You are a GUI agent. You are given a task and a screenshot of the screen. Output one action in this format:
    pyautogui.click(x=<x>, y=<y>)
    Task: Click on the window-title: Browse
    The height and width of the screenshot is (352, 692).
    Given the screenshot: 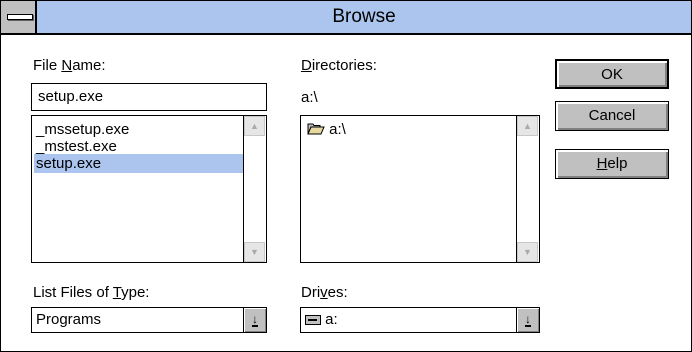 What is the action you would take?
    pyautogui.click(x=364, y=16)
    